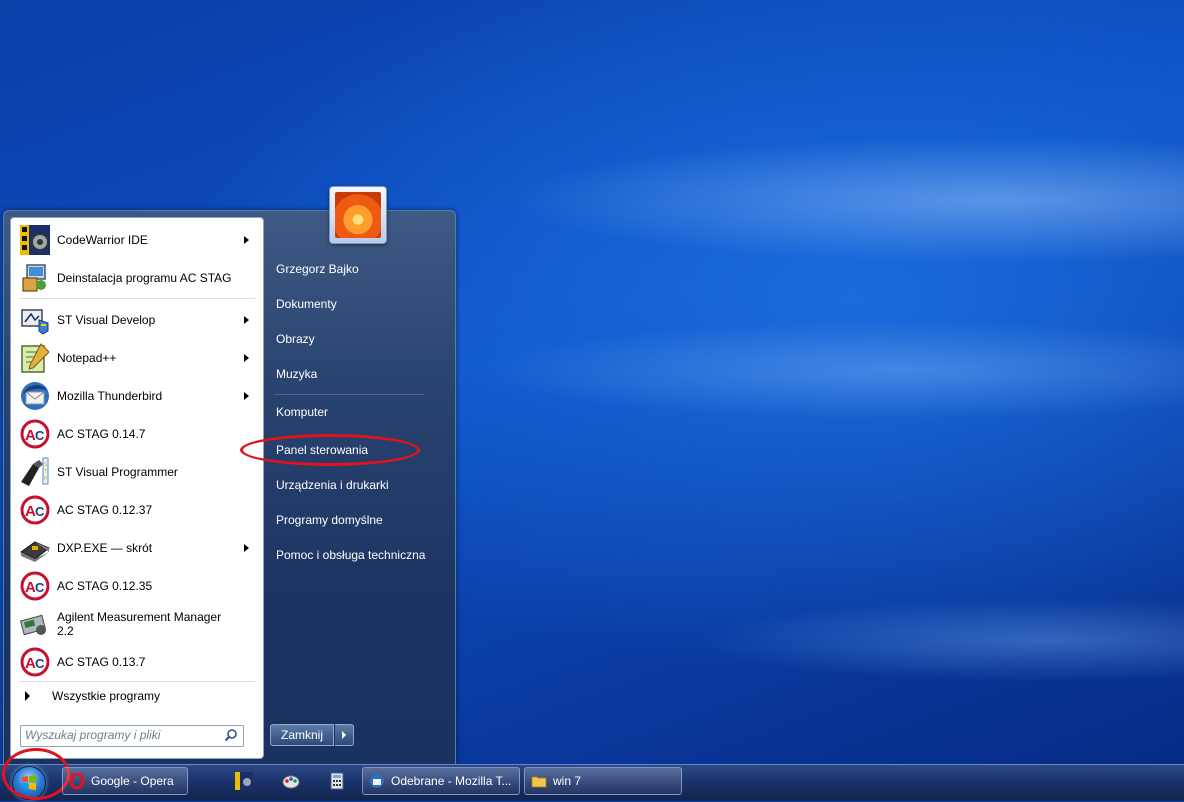 Image resolution: width=1184 pixels, height=802 pixels. Describe the element at coordinates (231, 735) in the screenshot. I see `search-icon` at that location.